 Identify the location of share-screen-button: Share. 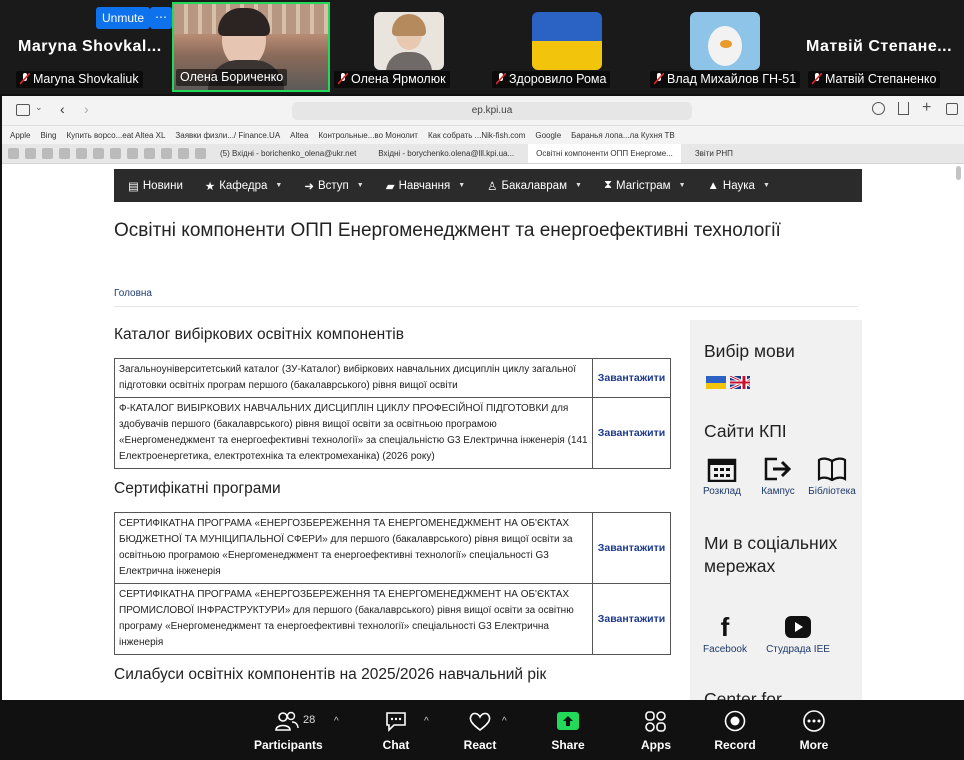
(568, 730).